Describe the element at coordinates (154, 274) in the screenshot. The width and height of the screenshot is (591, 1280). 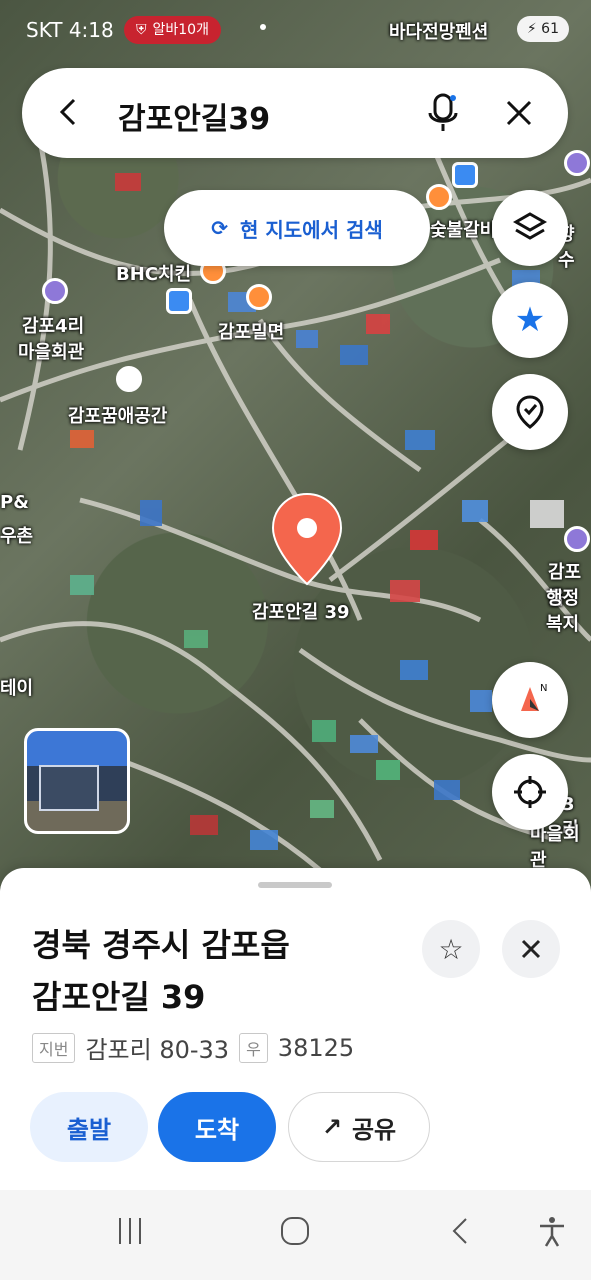
I see `map-label-bhc: BHC치킨` at that location.